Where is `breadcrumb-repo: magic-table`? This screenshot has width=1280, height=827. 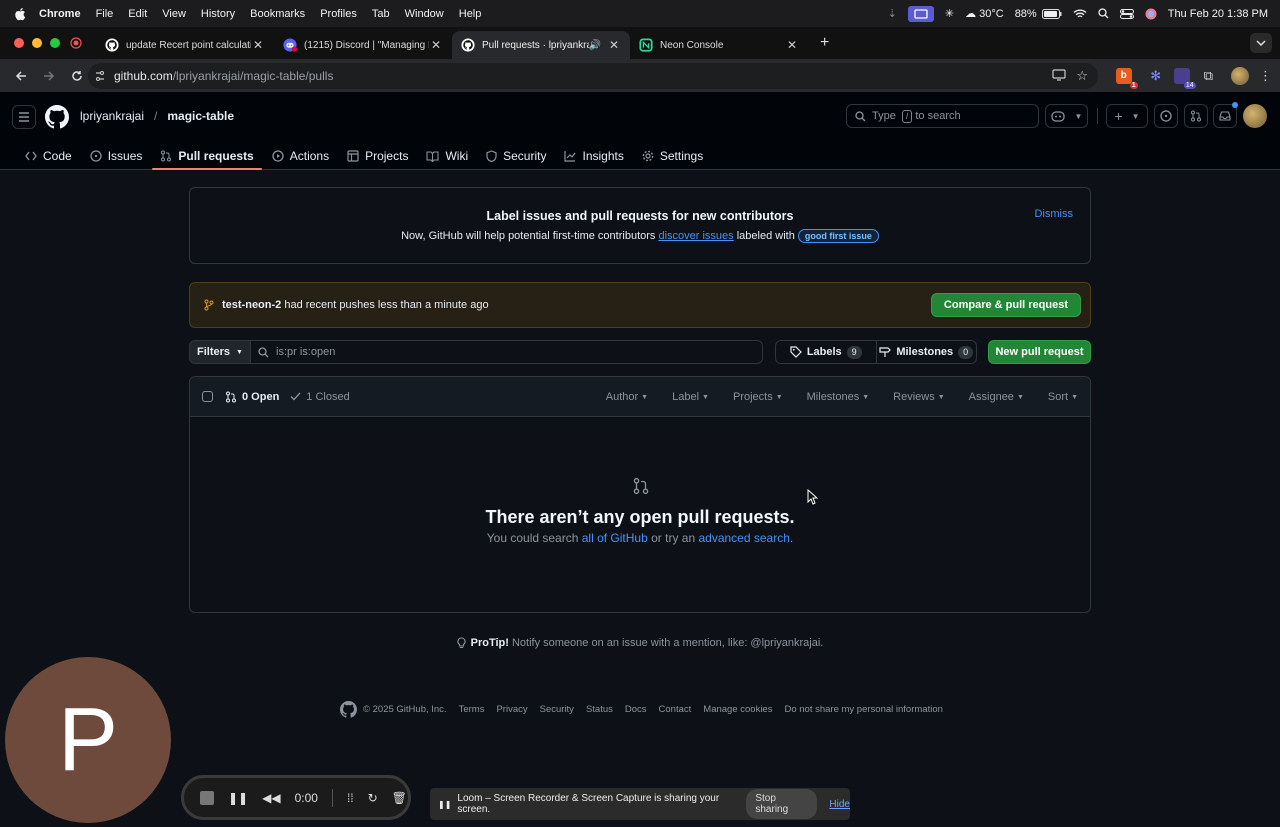 breadcrumb-repo: magic-table is located at coordinates (200, 116).